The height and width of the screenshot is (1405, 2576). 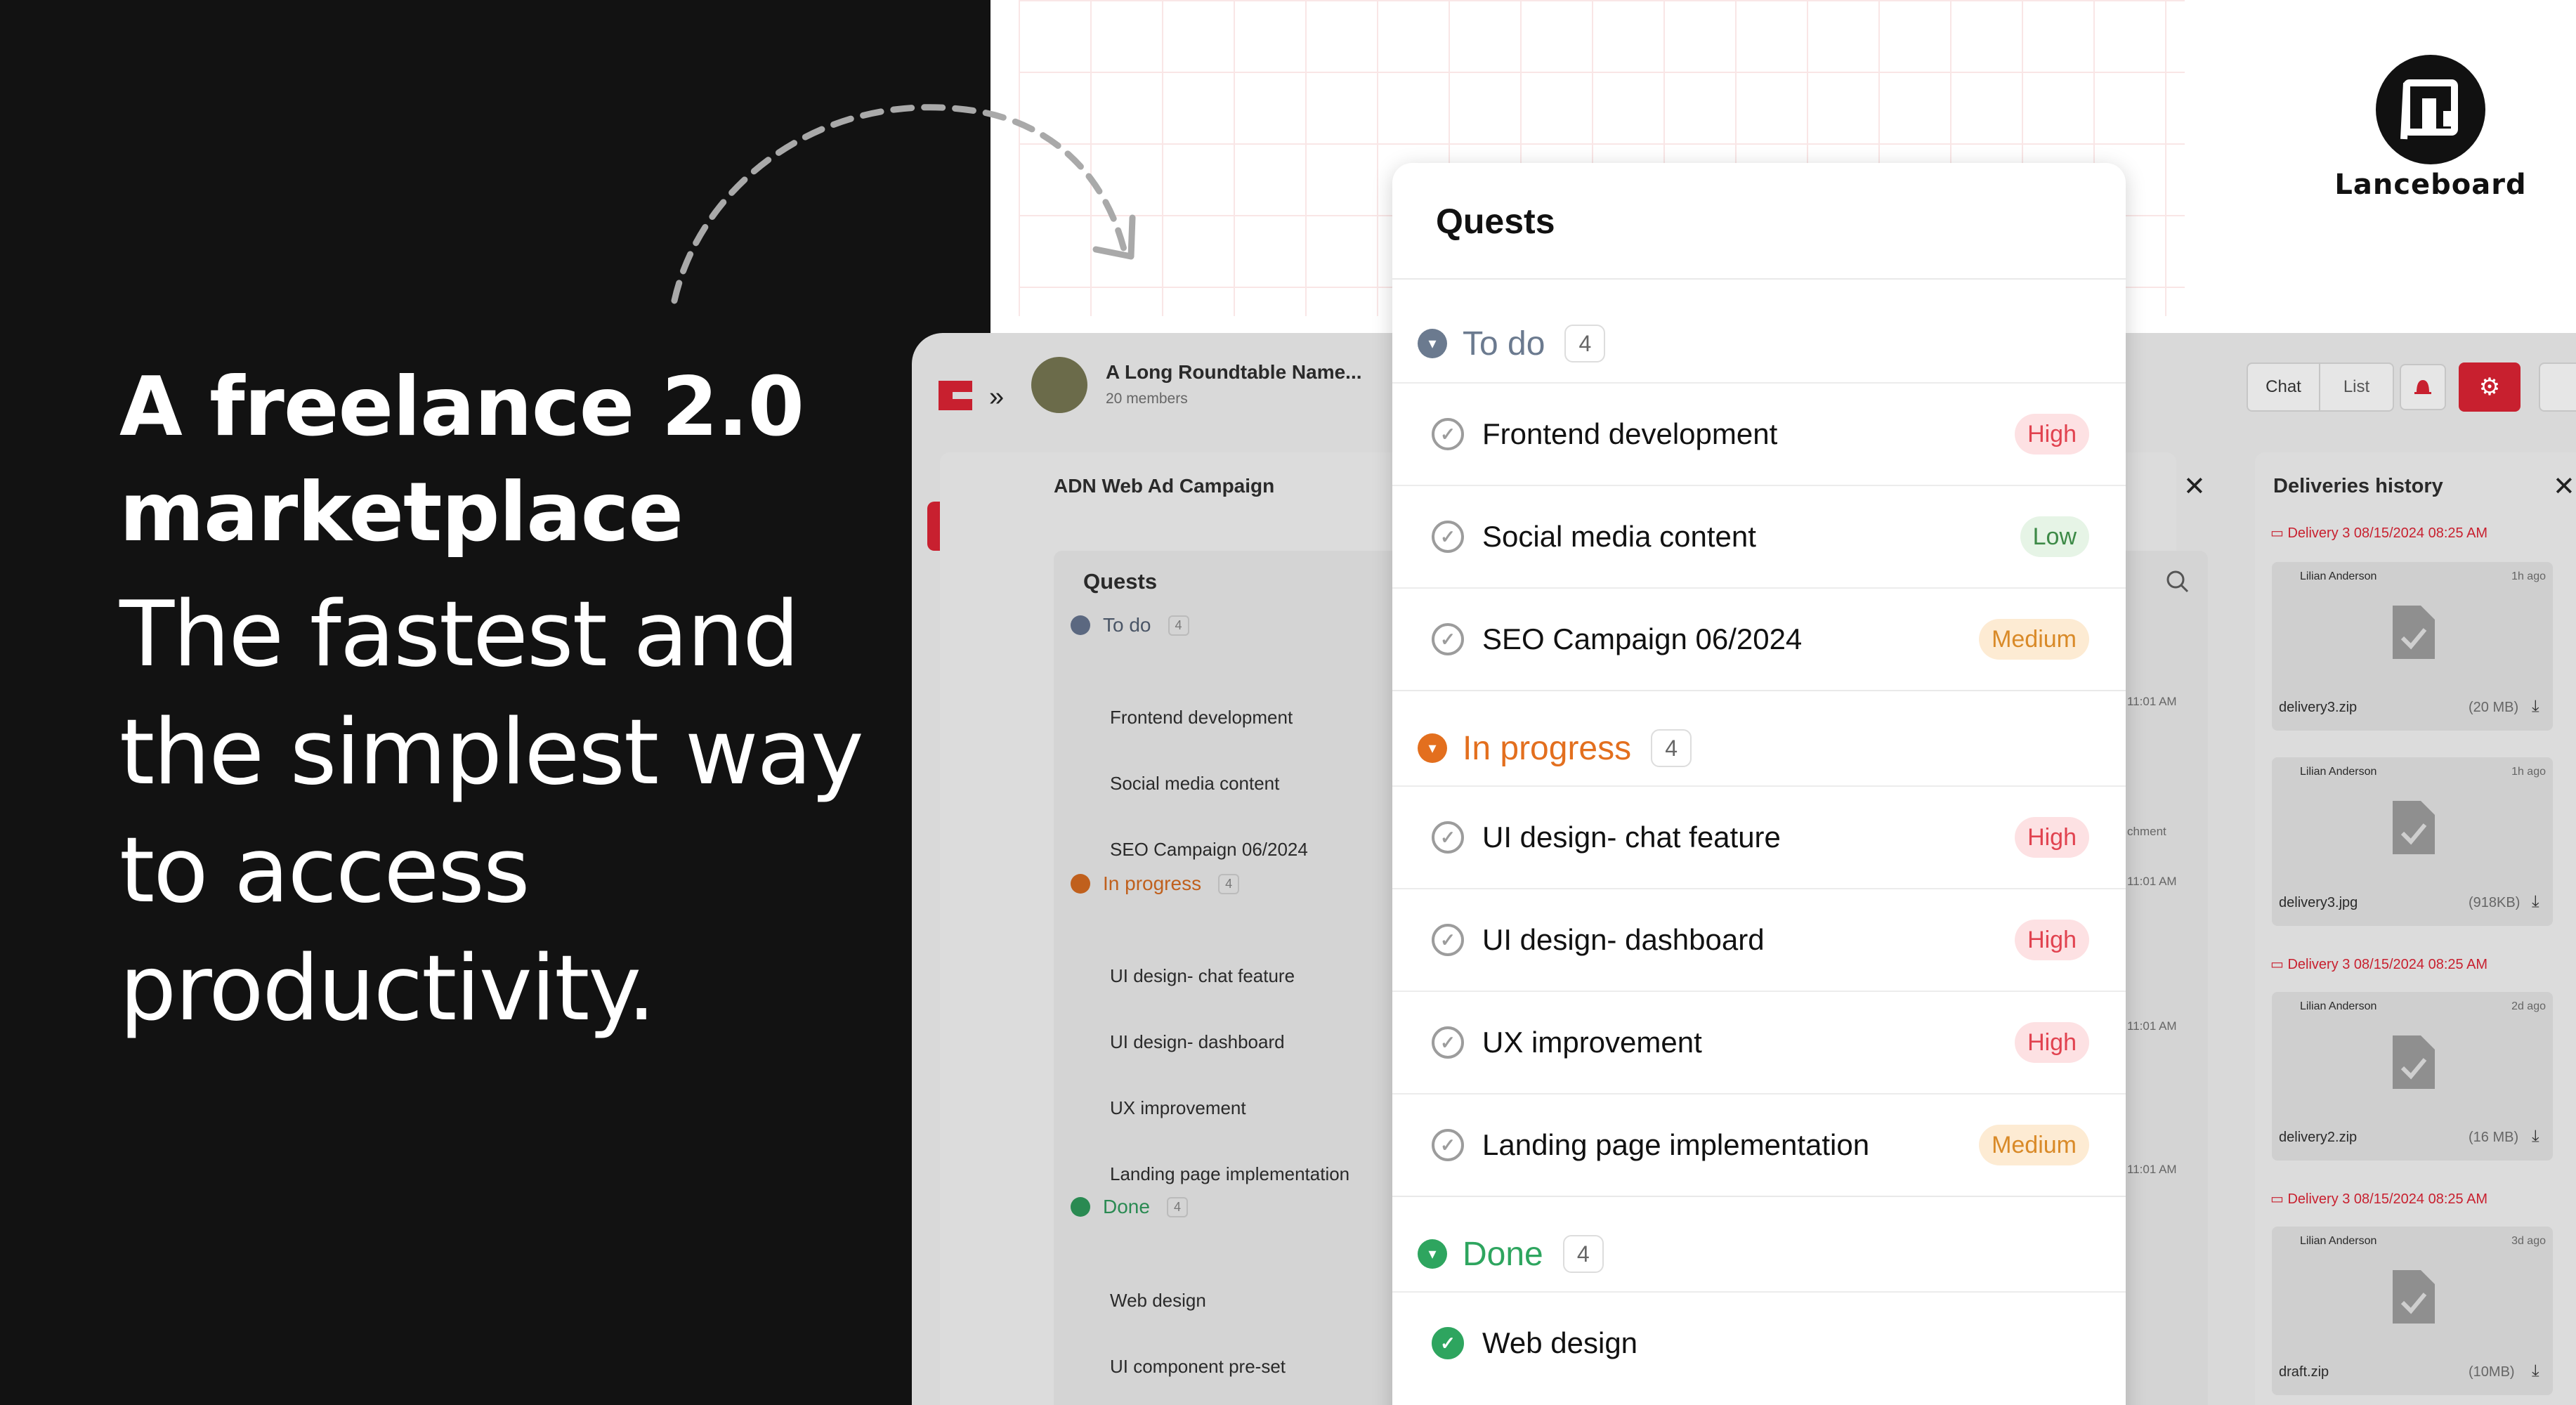 What do you see at coordinates (2318, 707) in the screenshot?
I see `file-name: delivery3.zip` at bounding box center [2318, 707].